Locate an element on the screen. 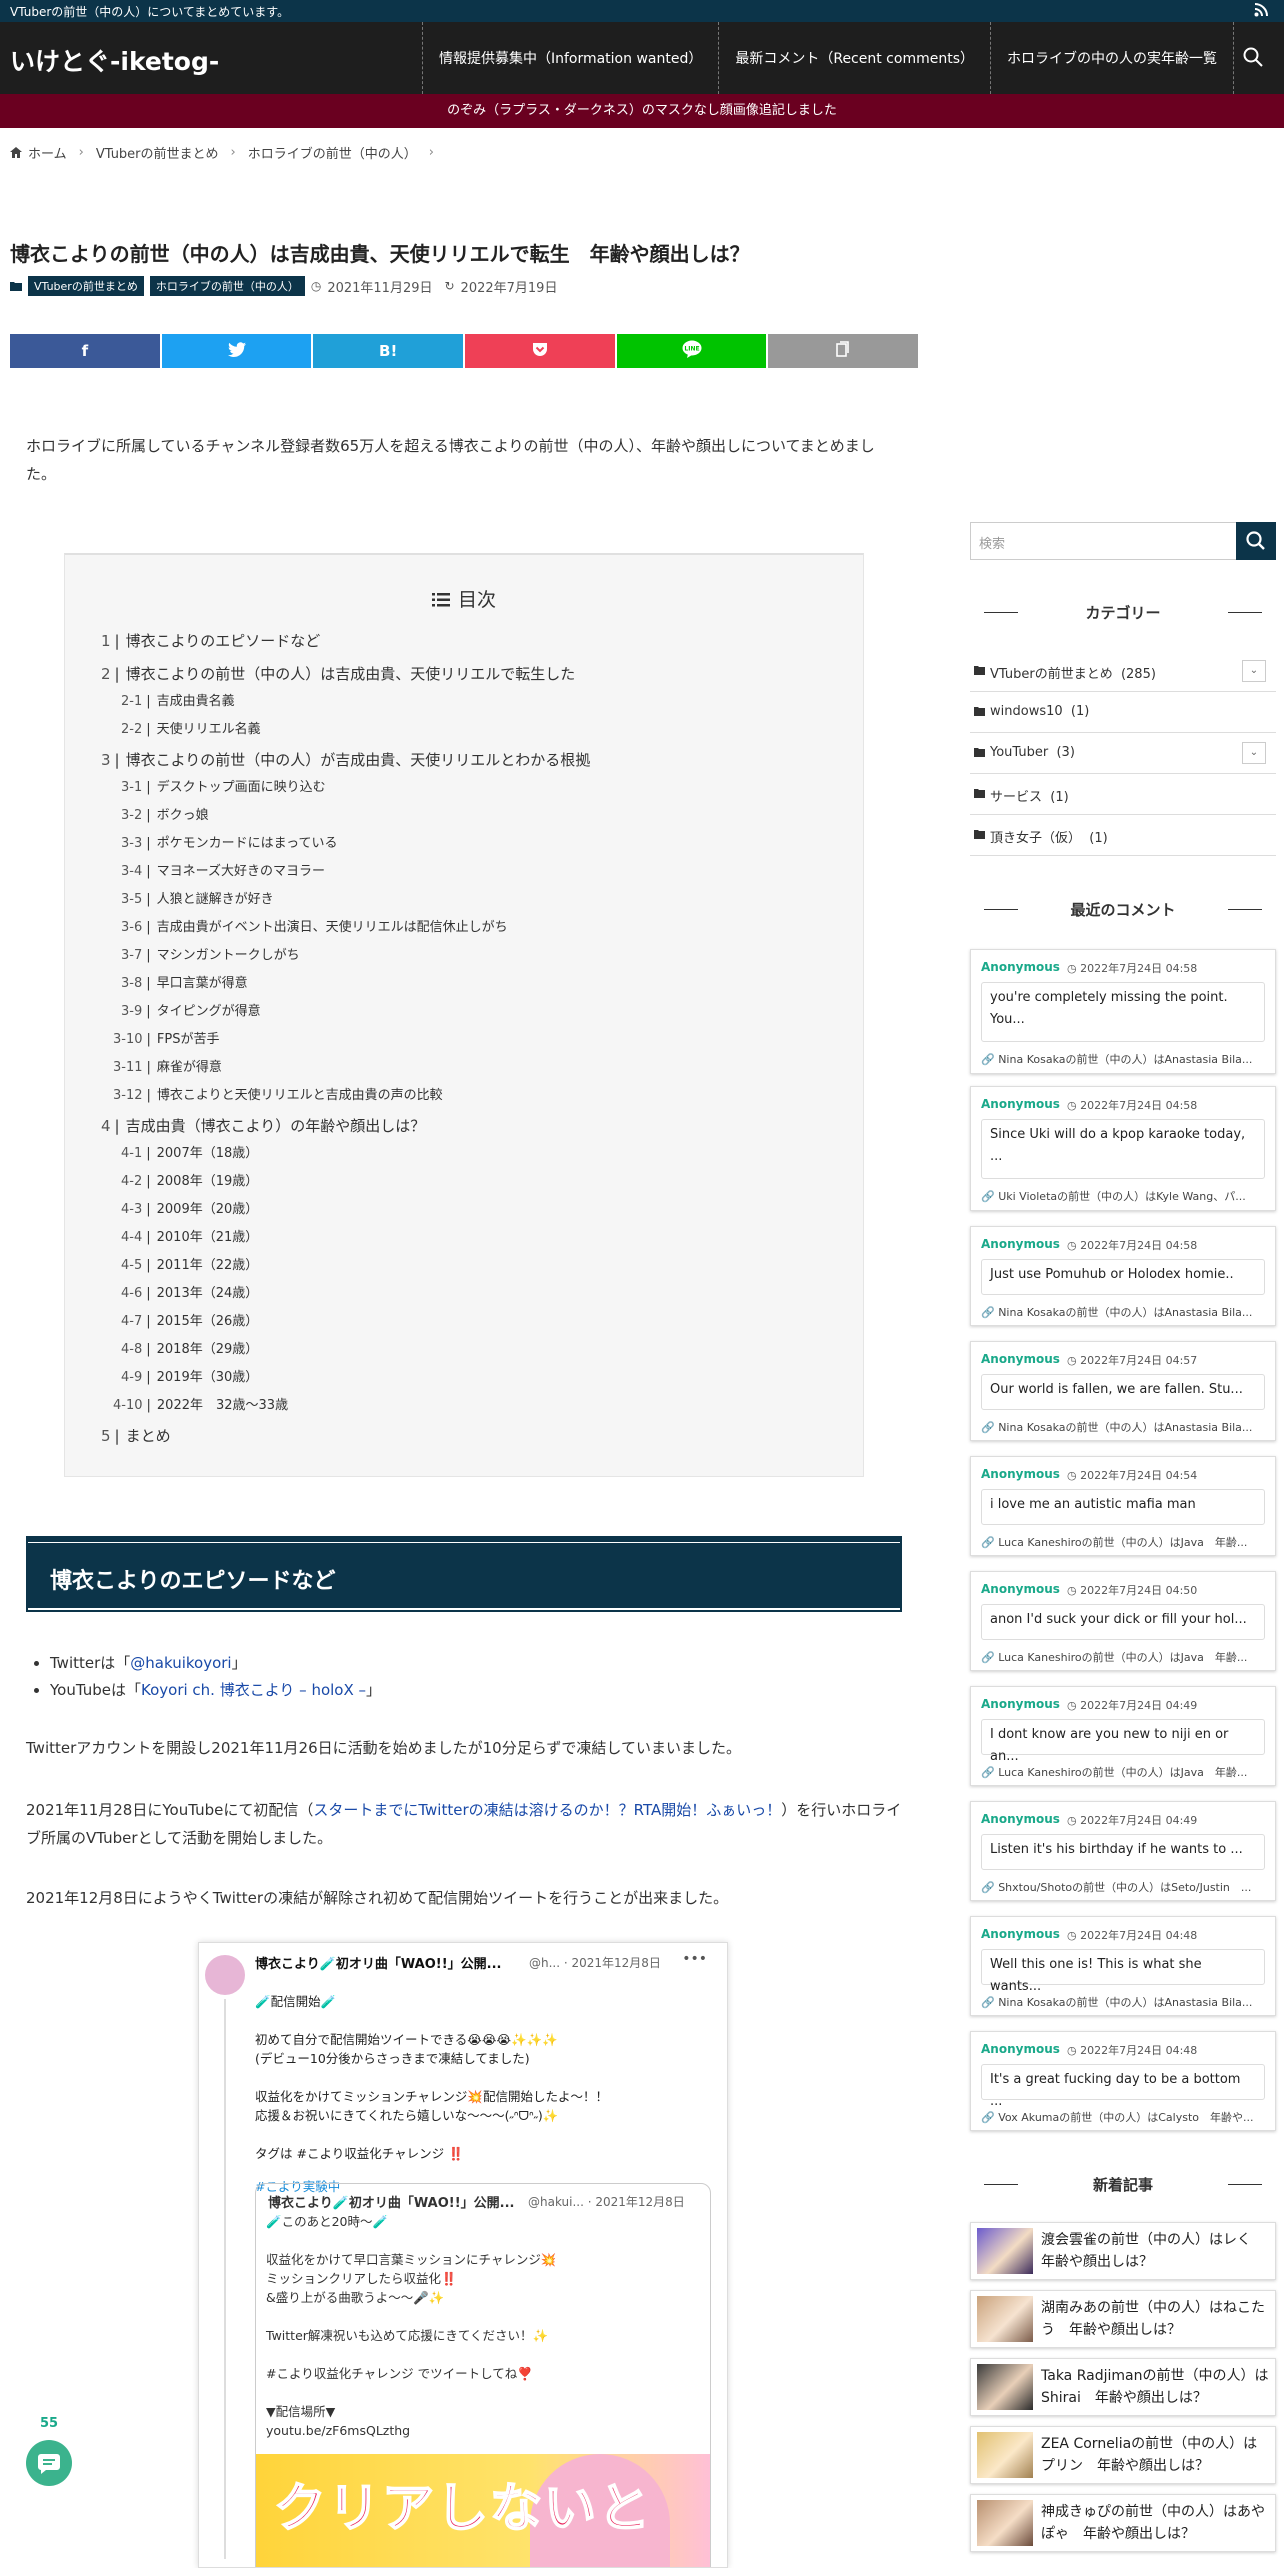  toc-subitem: 2-2 | 天使リリエル名義 is located at coordinates (492, 727).